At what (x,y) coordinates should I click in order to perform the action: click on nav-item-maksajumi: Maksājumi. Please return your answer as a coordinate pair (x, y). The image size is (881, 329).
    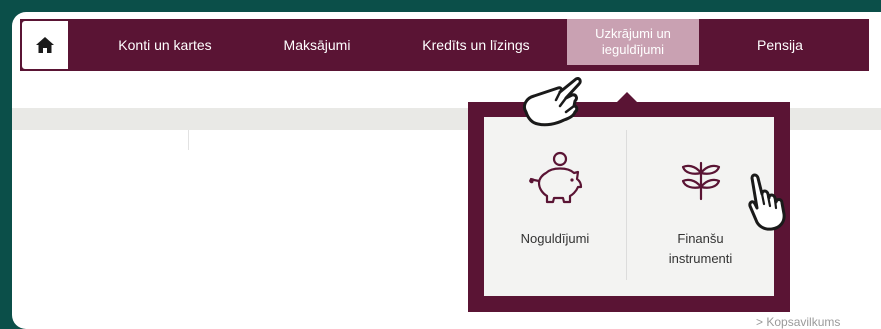
    Looking at the image, I should click on (317, 45).